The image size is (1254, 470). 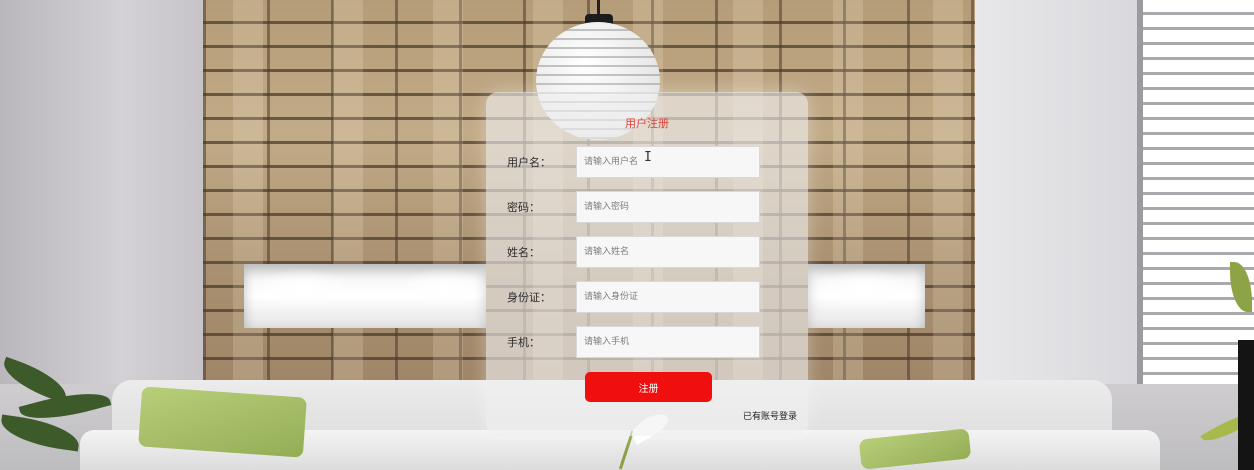 I want to click on phone-row: 手机：, so click(x=647, y=342).